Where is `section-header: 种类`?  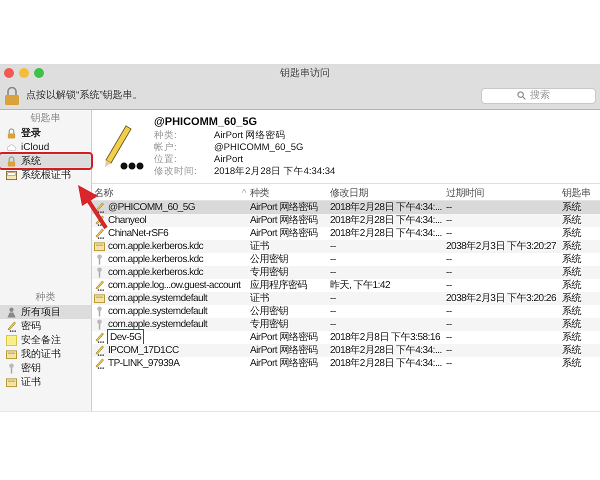
section-header: 种类 is located at coordinates (45, 298).